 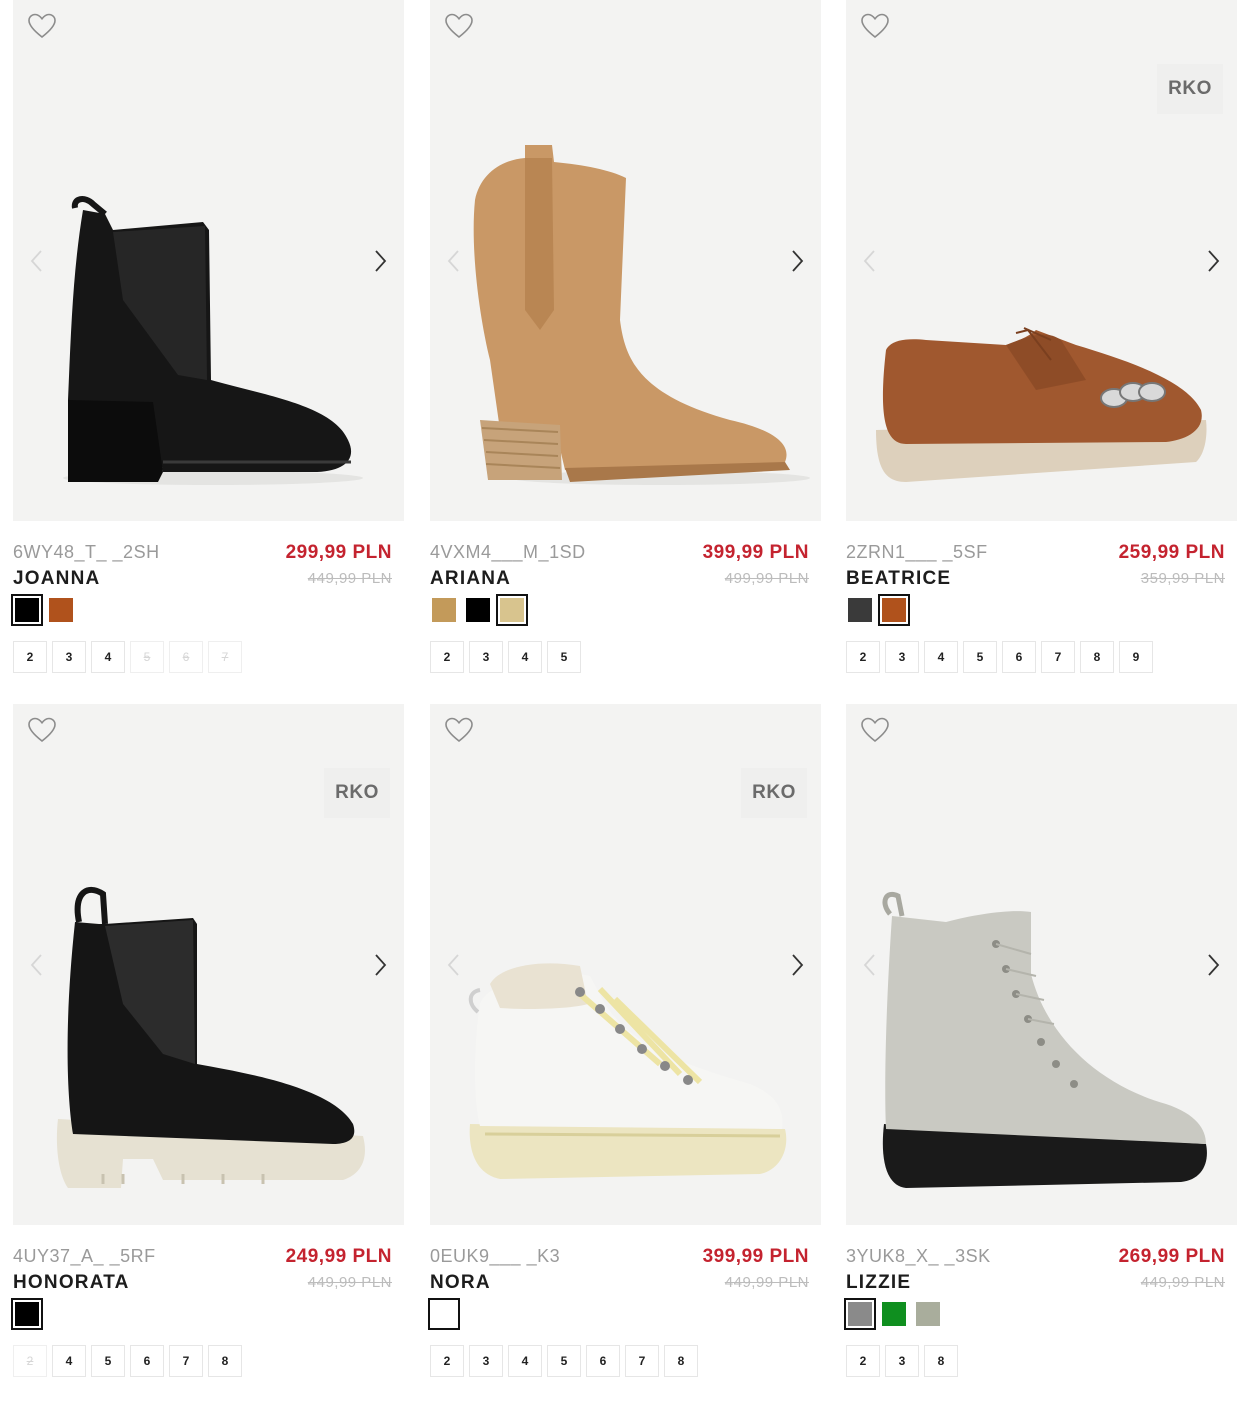 What do you see at coordinates (878, 1283) in the screenshot?
I see `product-name: LIZZIE` at bounding box center [878, 1283].